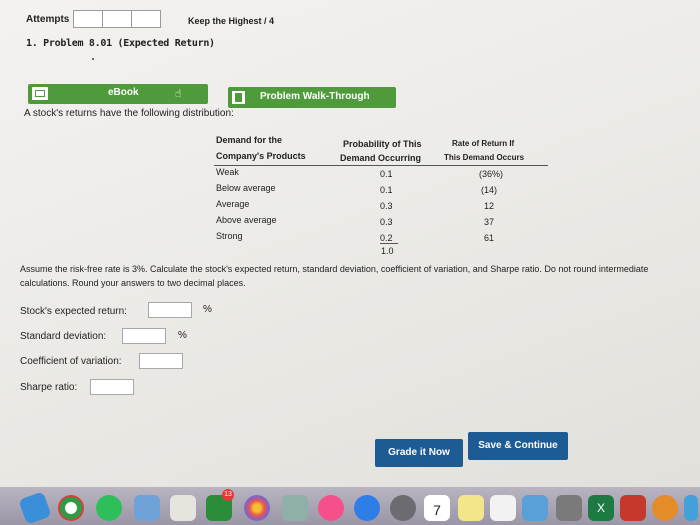 The width and height of the screenshot is (700, 525). Describe the element at coordinates (503, 508) in the screenshot. I see `reminders-icon` at that location.